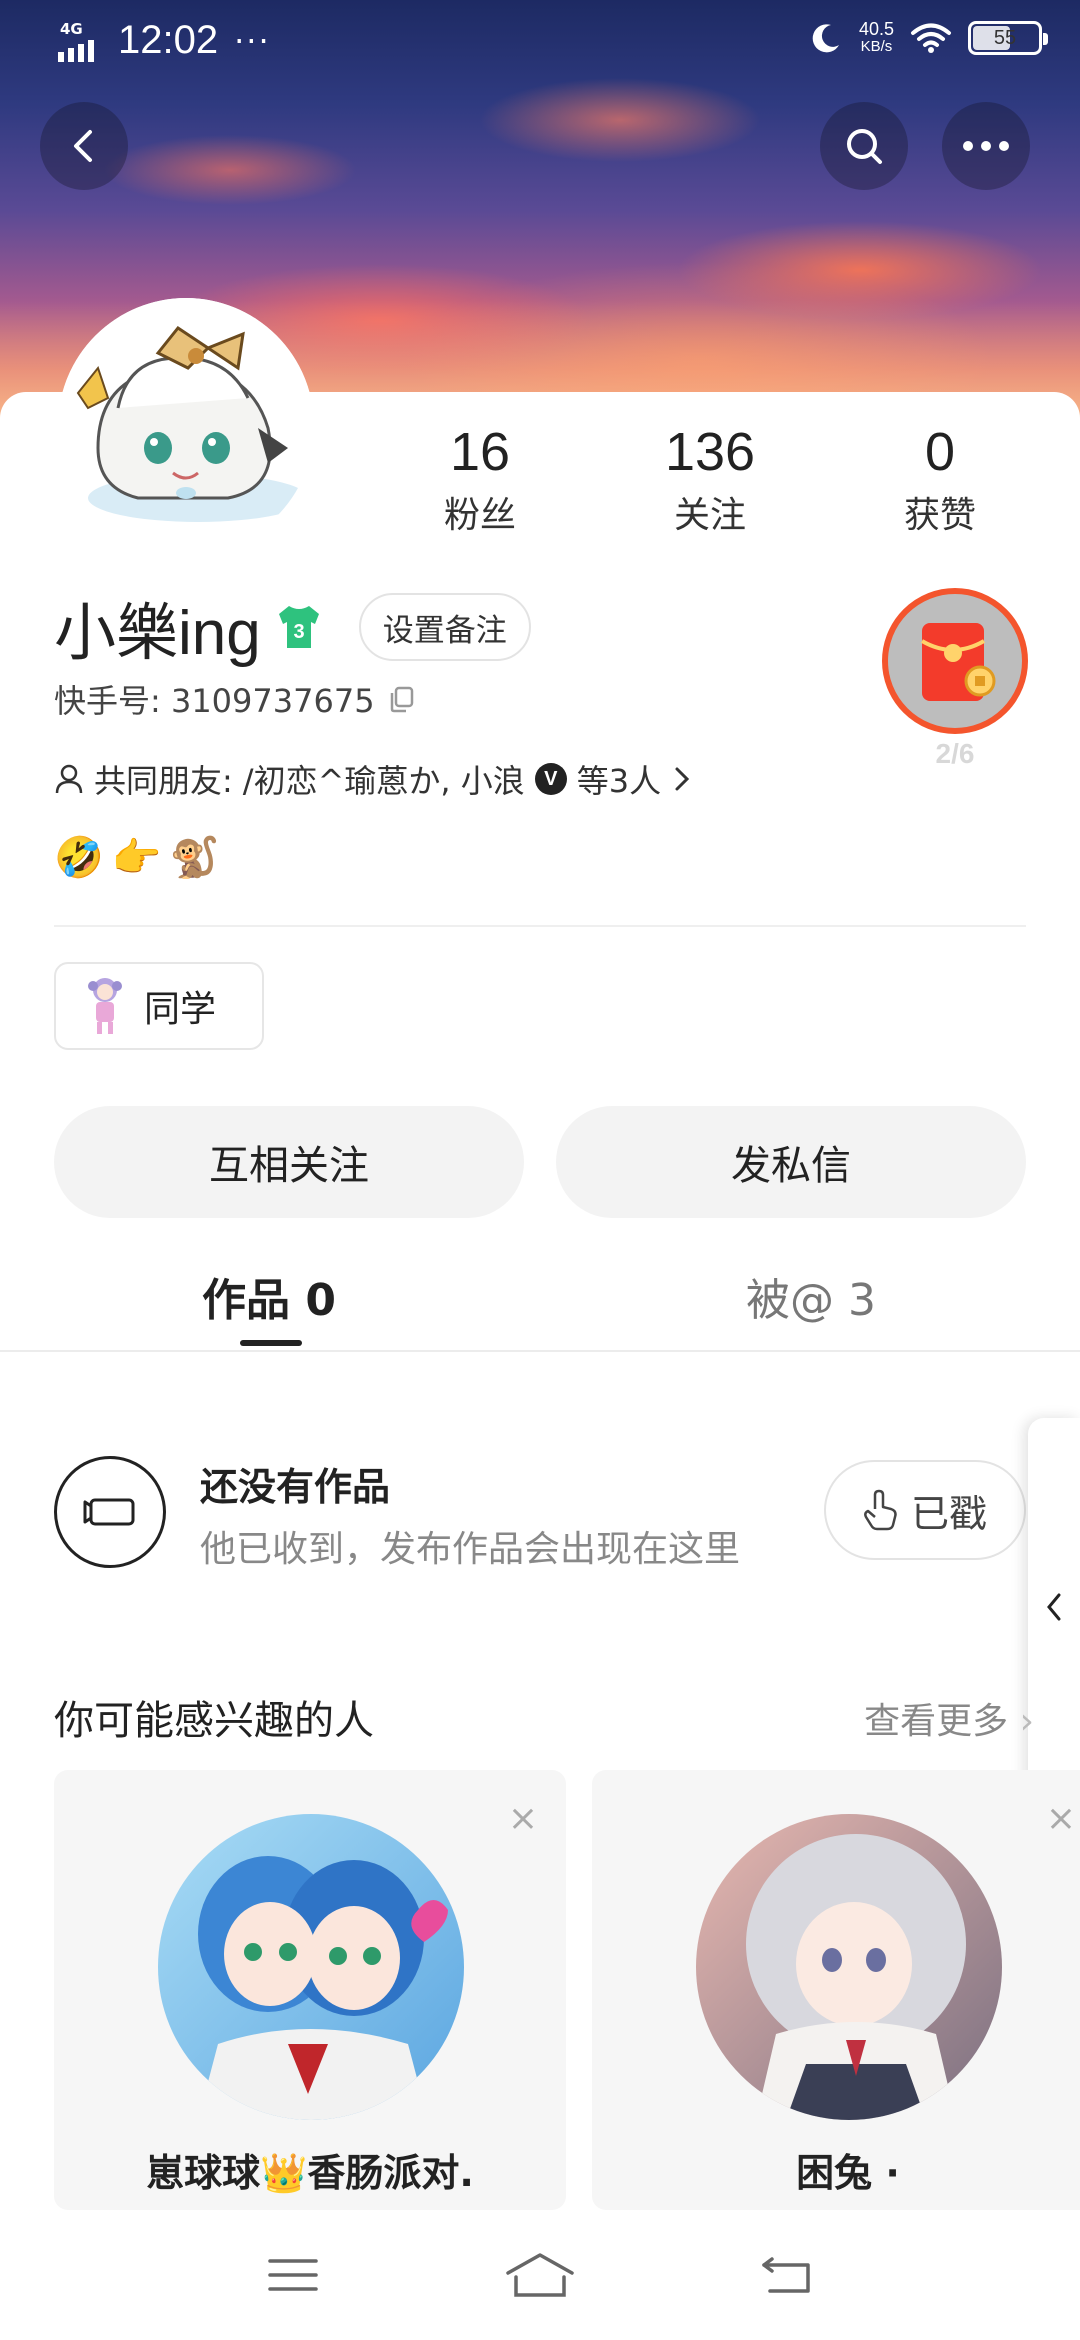  I want to click on bio-emojis: 🤣 👉 🐒, so click(136, 857).